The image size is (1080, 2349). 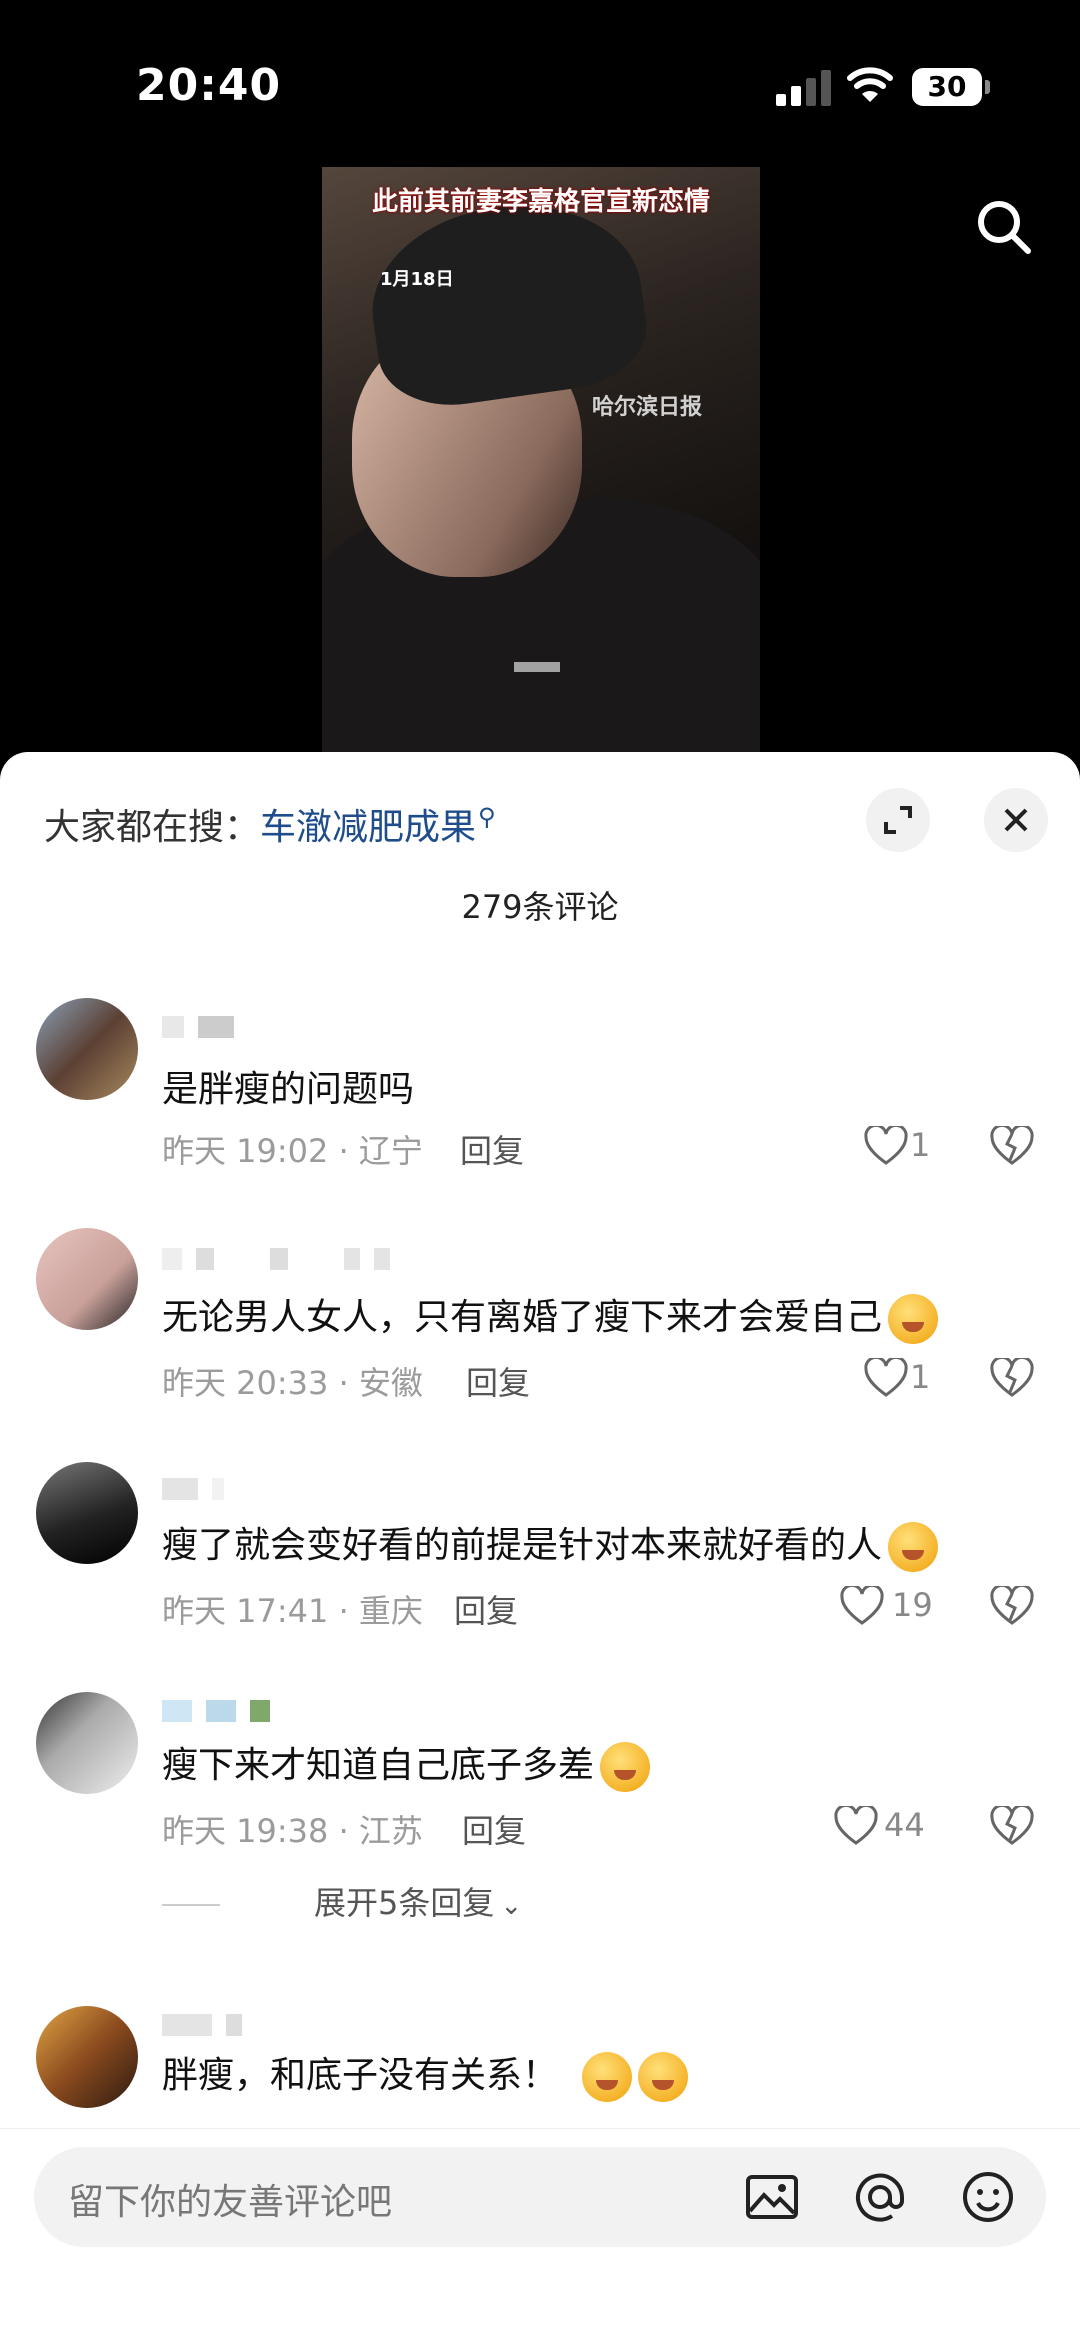 What do you see at coordinates (292, 1611) in the screenshot?
I see `comment-meta: 昨天 17:41 · 重庆` at bounding box center [292, 1611].